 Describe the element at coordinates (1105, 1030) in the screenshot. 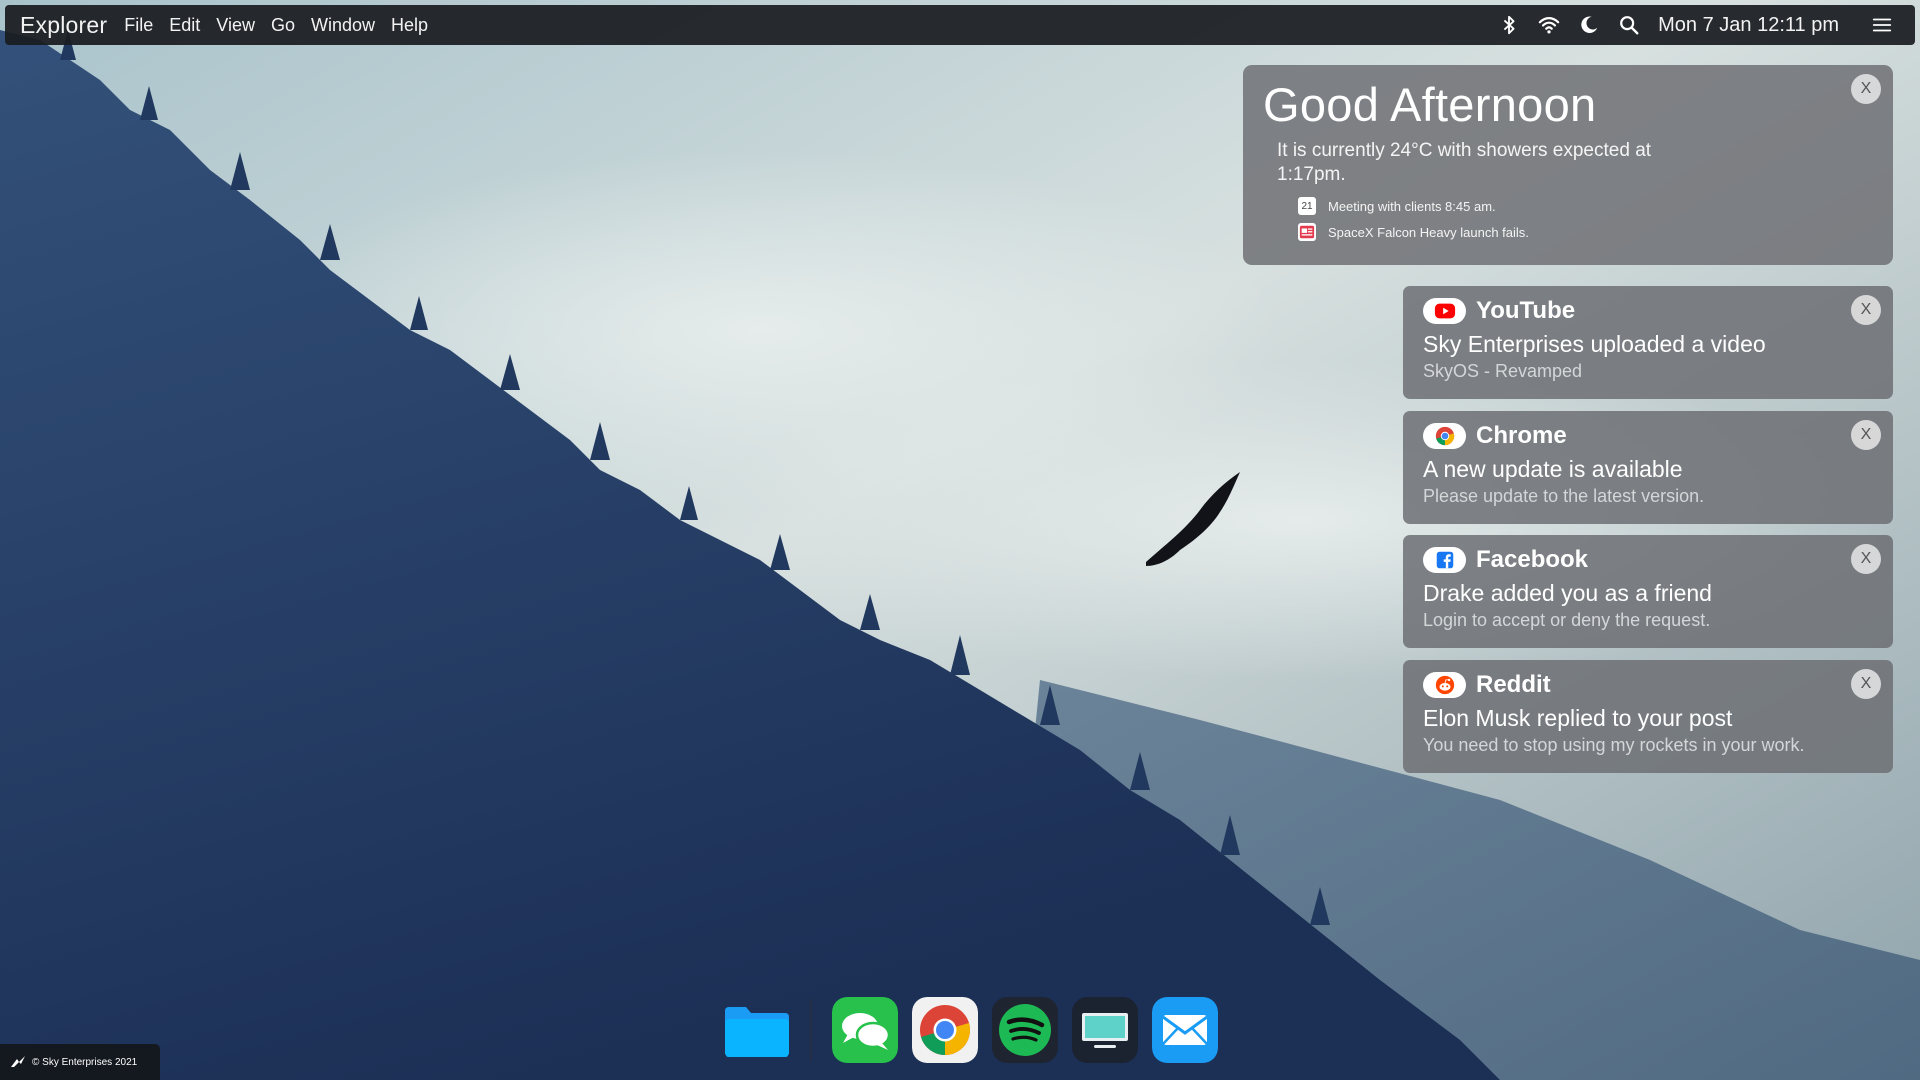

I see `monitor-icon` at that location.